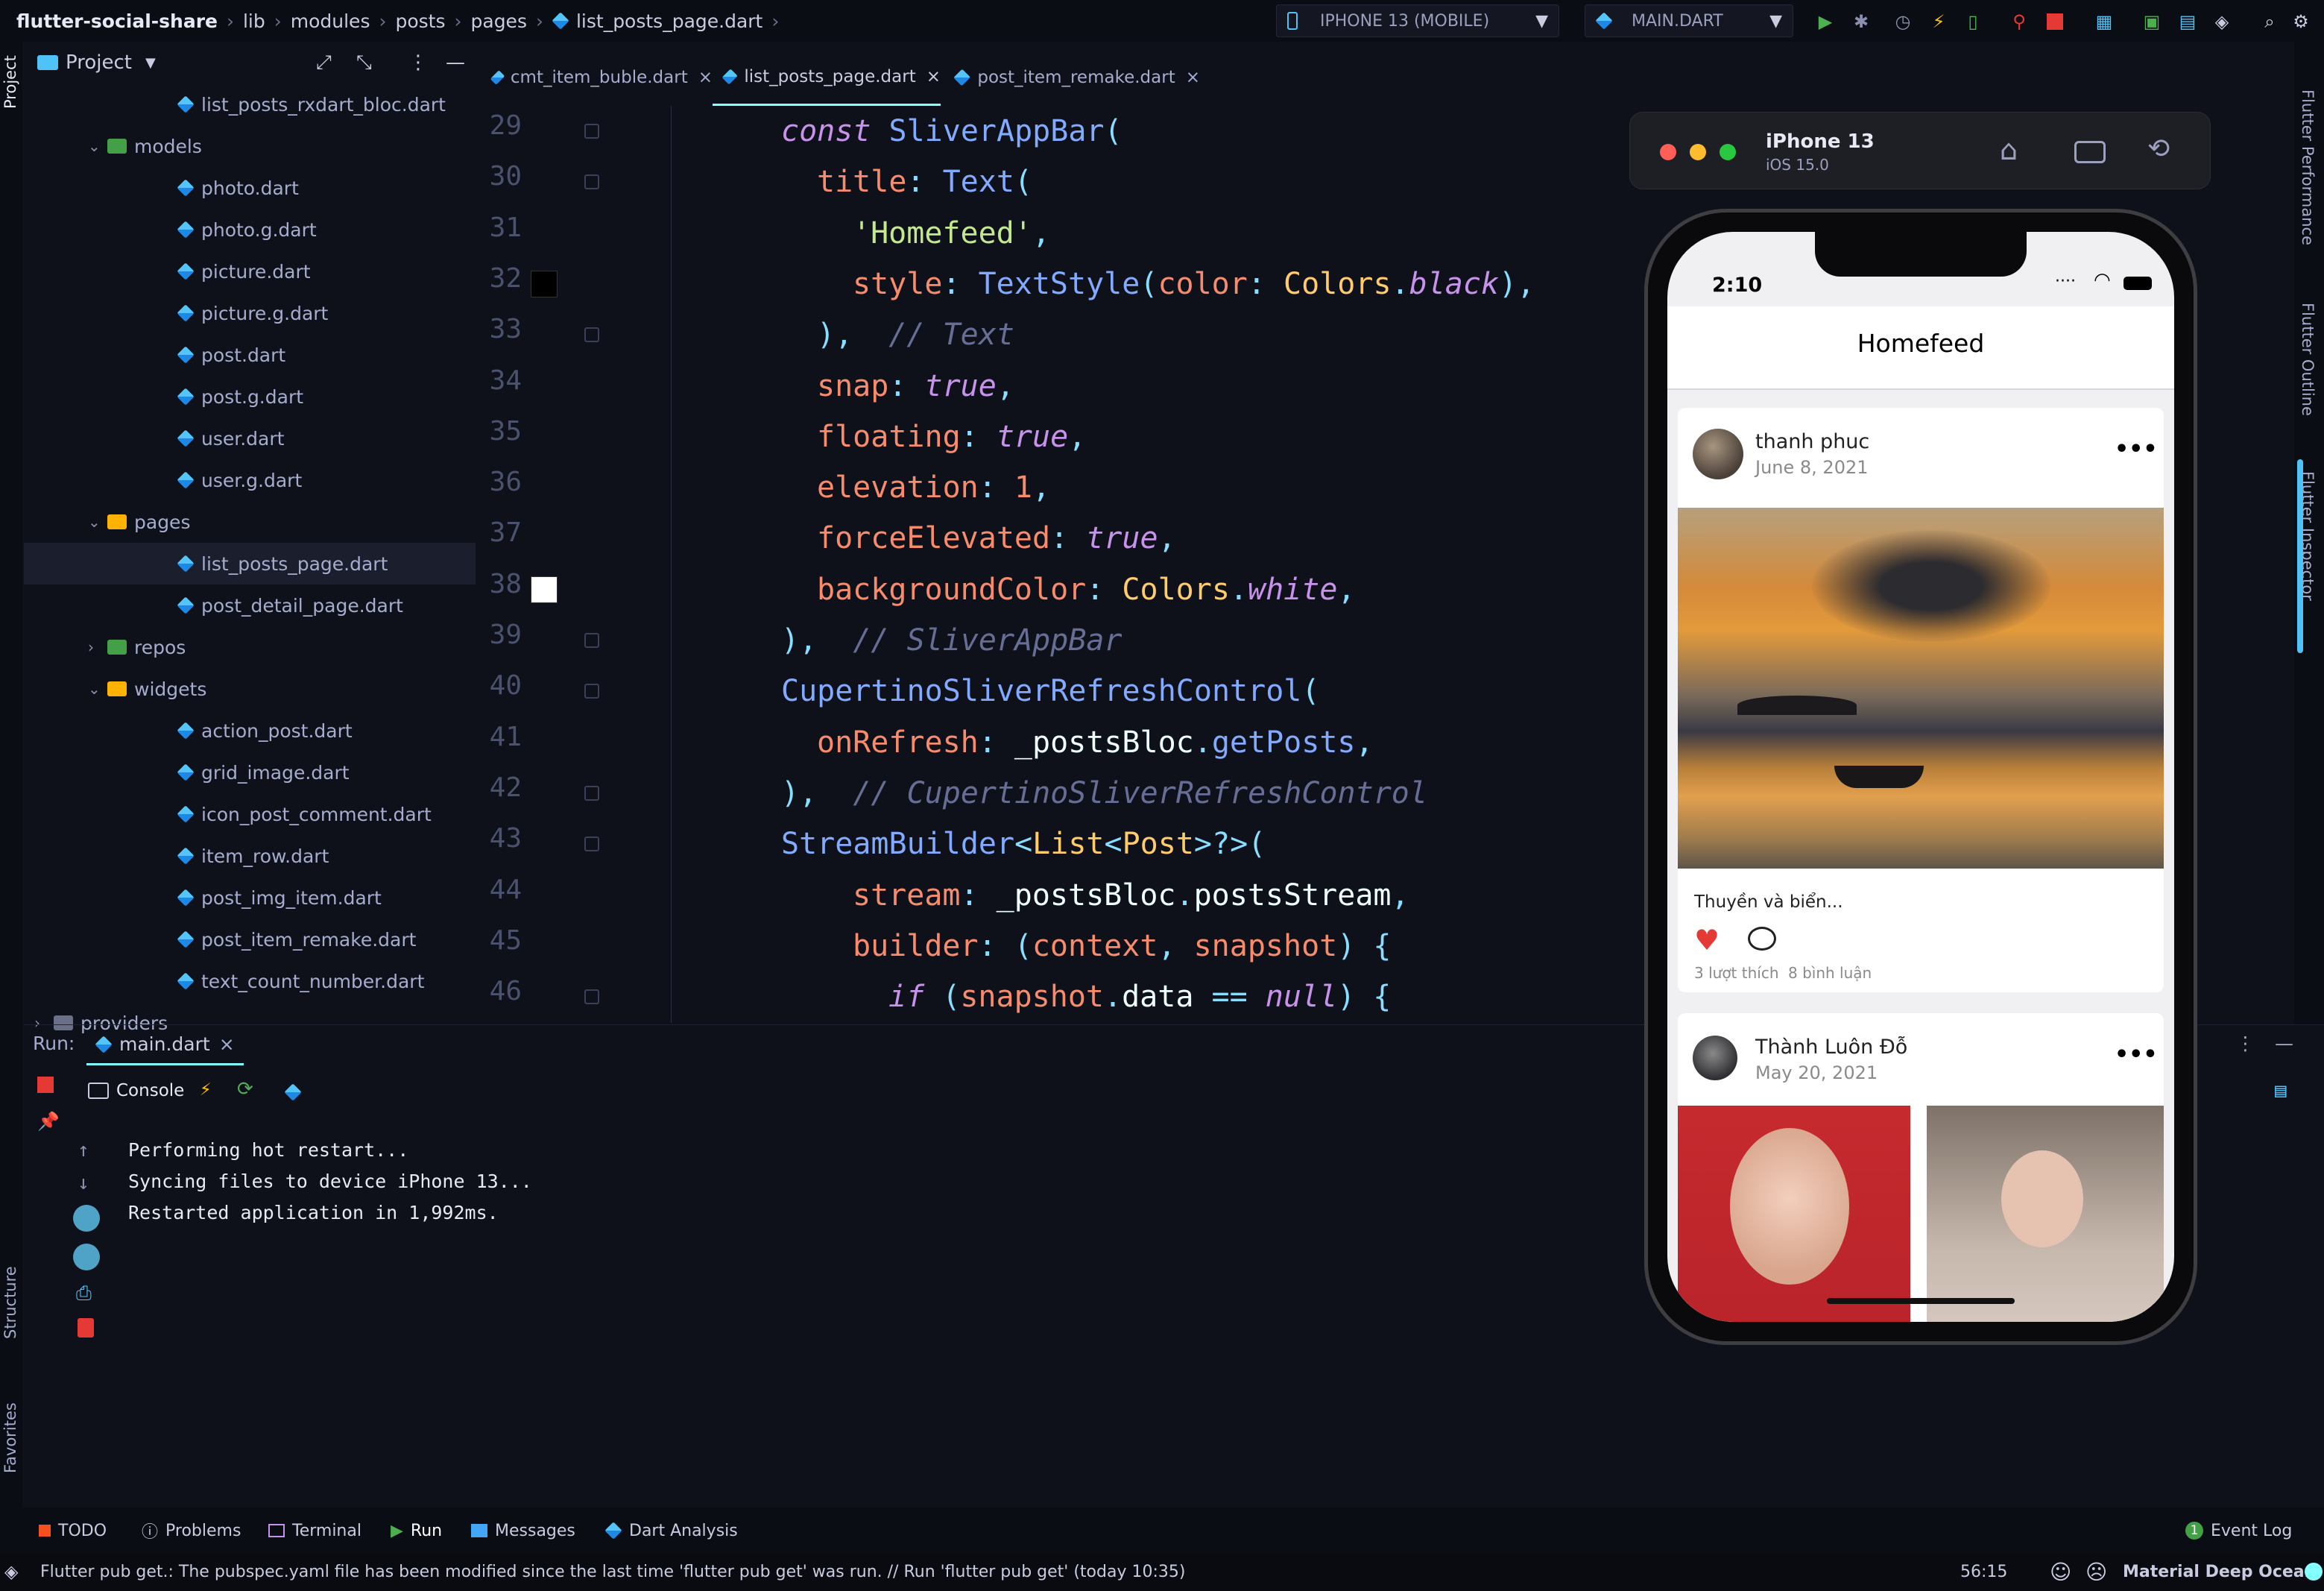 The image size is (2324, 1591). What do you see at coordinates (1861, 21) in the screenshot?
I see `debug-icon: ✱` at bounding box center [1861, 21].